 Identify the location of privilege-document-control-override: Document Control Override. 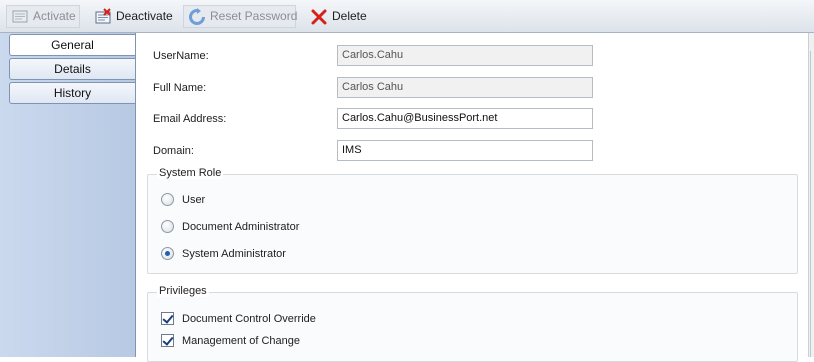
(238, 318).